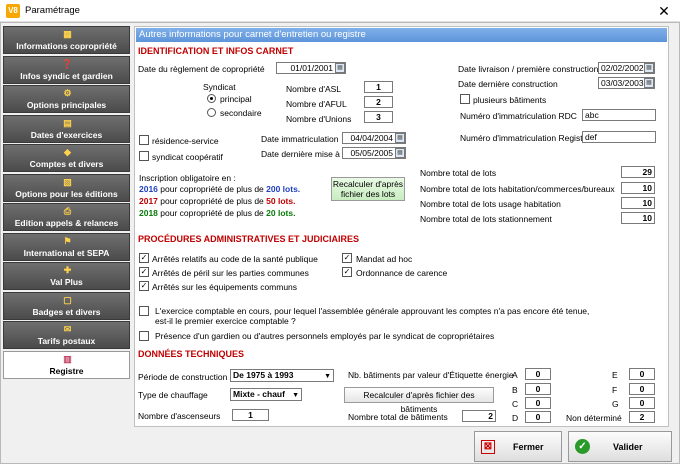  I want to click on inscription-label: Inscription obligatoire en :, so click(187, 178).